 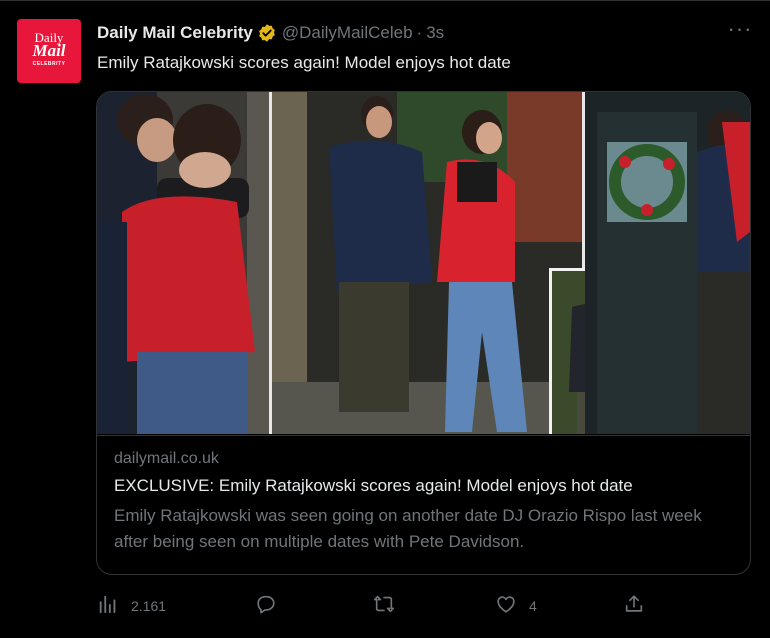 I want to click on retweet-button, so click(x=384, y=606).